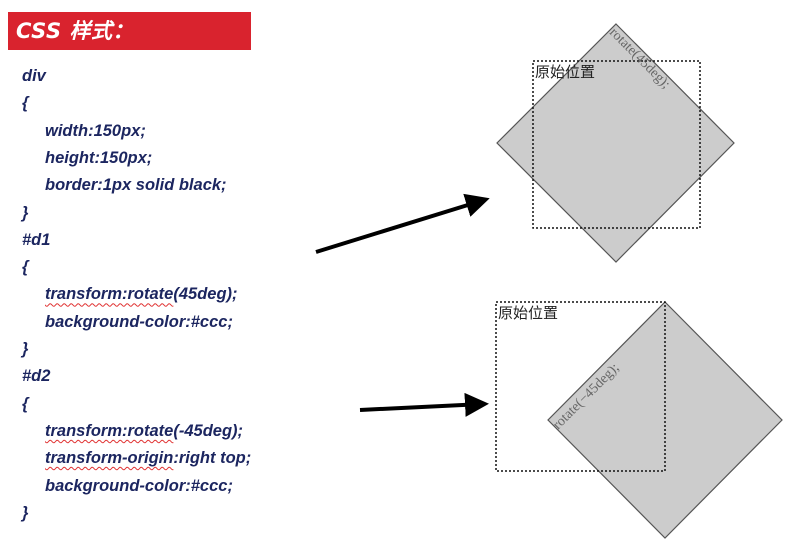 Image resolution: width=796 pixels, height=548 pixels. Describe the element at coordinates (528, 313) in the screenshot. I see `original-position-label-2: 原始位置` at that location.